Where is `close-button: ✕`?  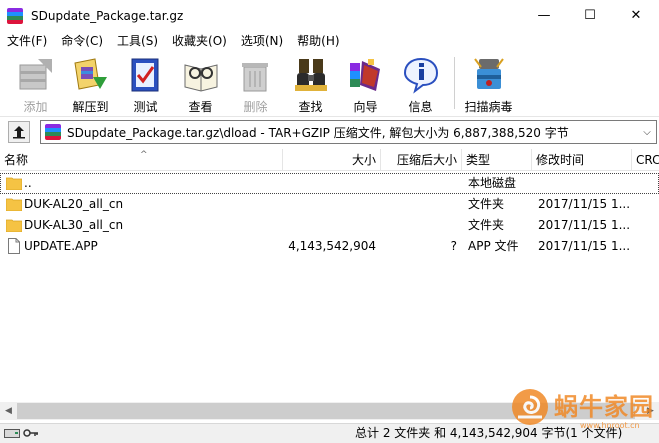
close-button: ✕ is located at coordinates (636, 15).